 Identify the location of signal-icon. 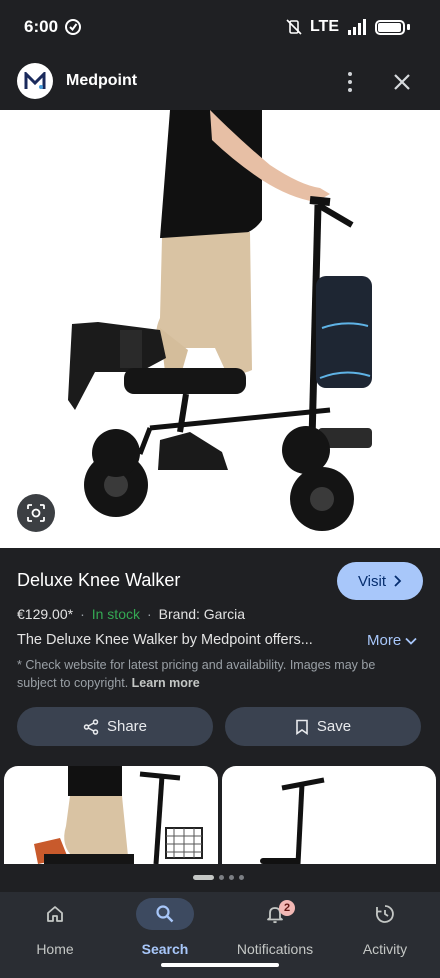
(357, 27).